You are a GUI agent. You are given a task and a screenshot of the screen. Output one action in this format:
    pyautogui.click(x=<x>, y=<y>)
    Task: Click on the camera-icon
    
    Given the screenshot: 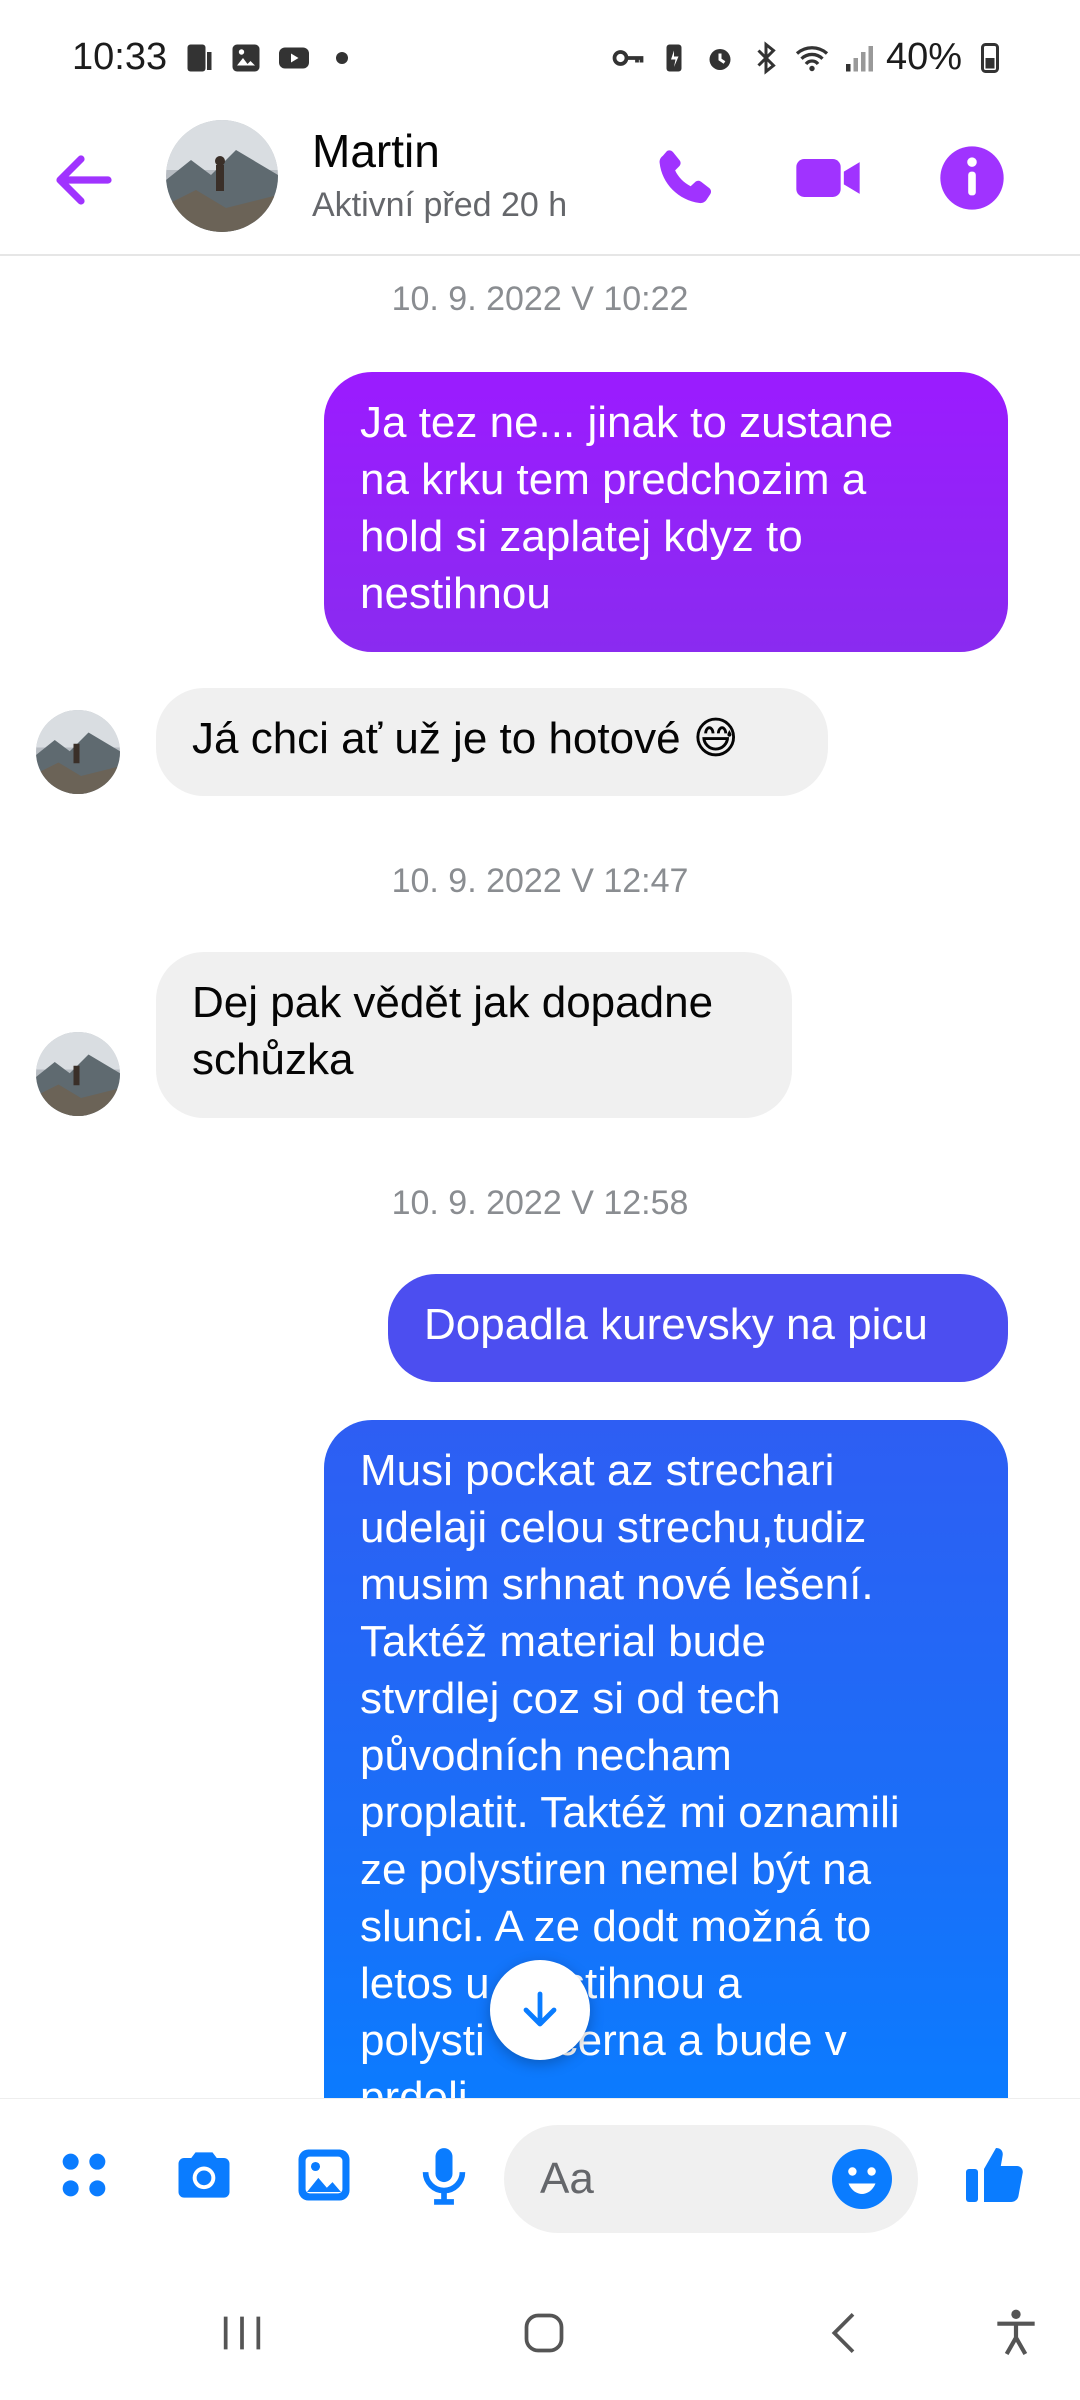 What is the action you would take?
    pyautogui.click(x=204, y=2175)
    